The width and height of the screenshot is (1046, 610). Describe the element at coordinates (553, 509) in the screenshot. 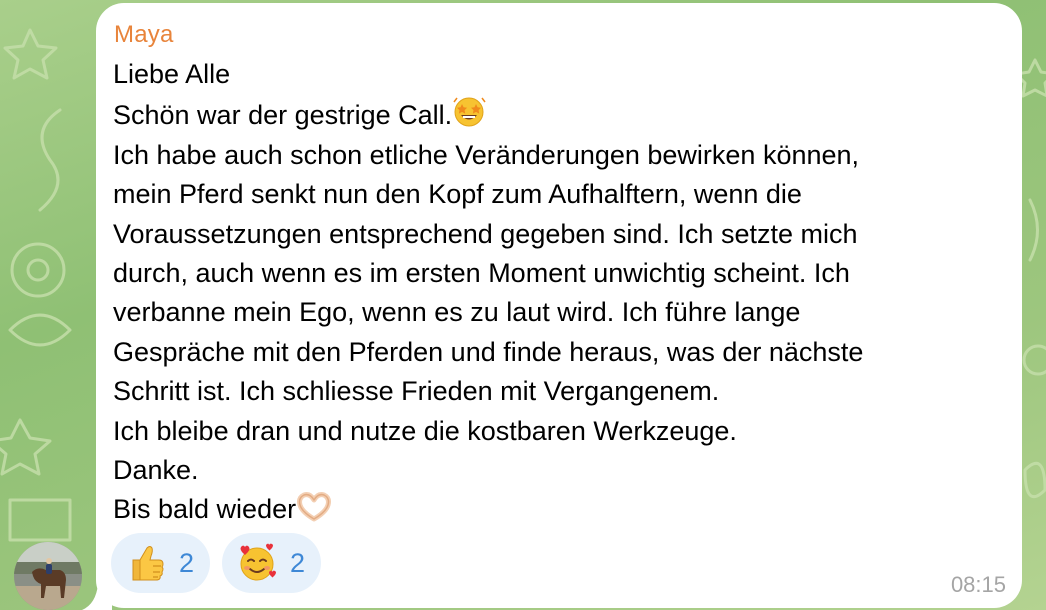

I see `message-line-with-emoji: Bis bald wieder` at that location.